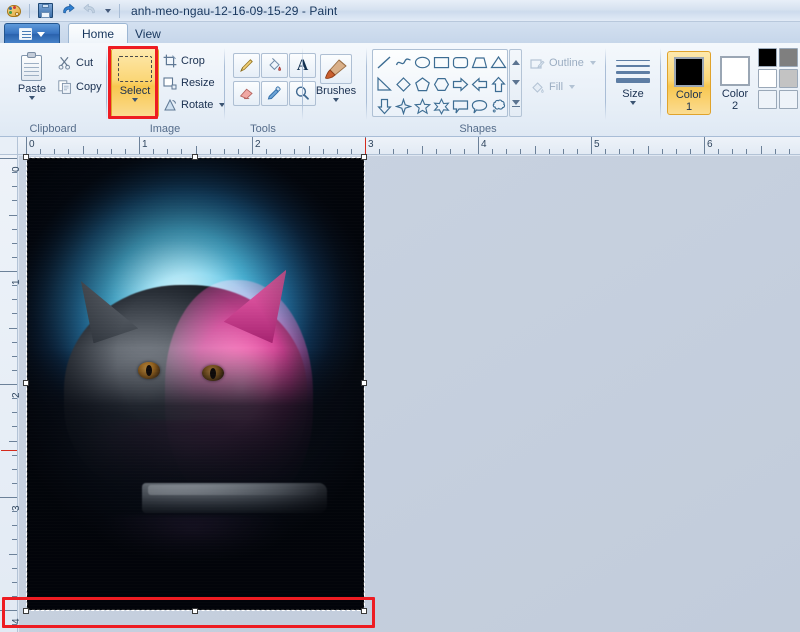 The height and width of the screenshot is (632, 800). What do you see at coordinates (195, 157) in the screenshot?
I see `selection-handle-top-center` at bounding box center [195, 157].